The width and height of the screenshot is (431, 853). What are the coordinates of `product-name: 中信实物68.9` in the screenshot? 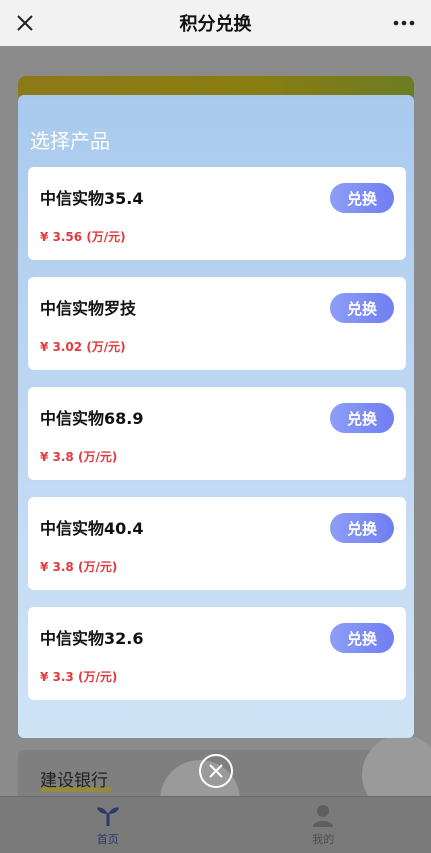 It's located at (92, 418).